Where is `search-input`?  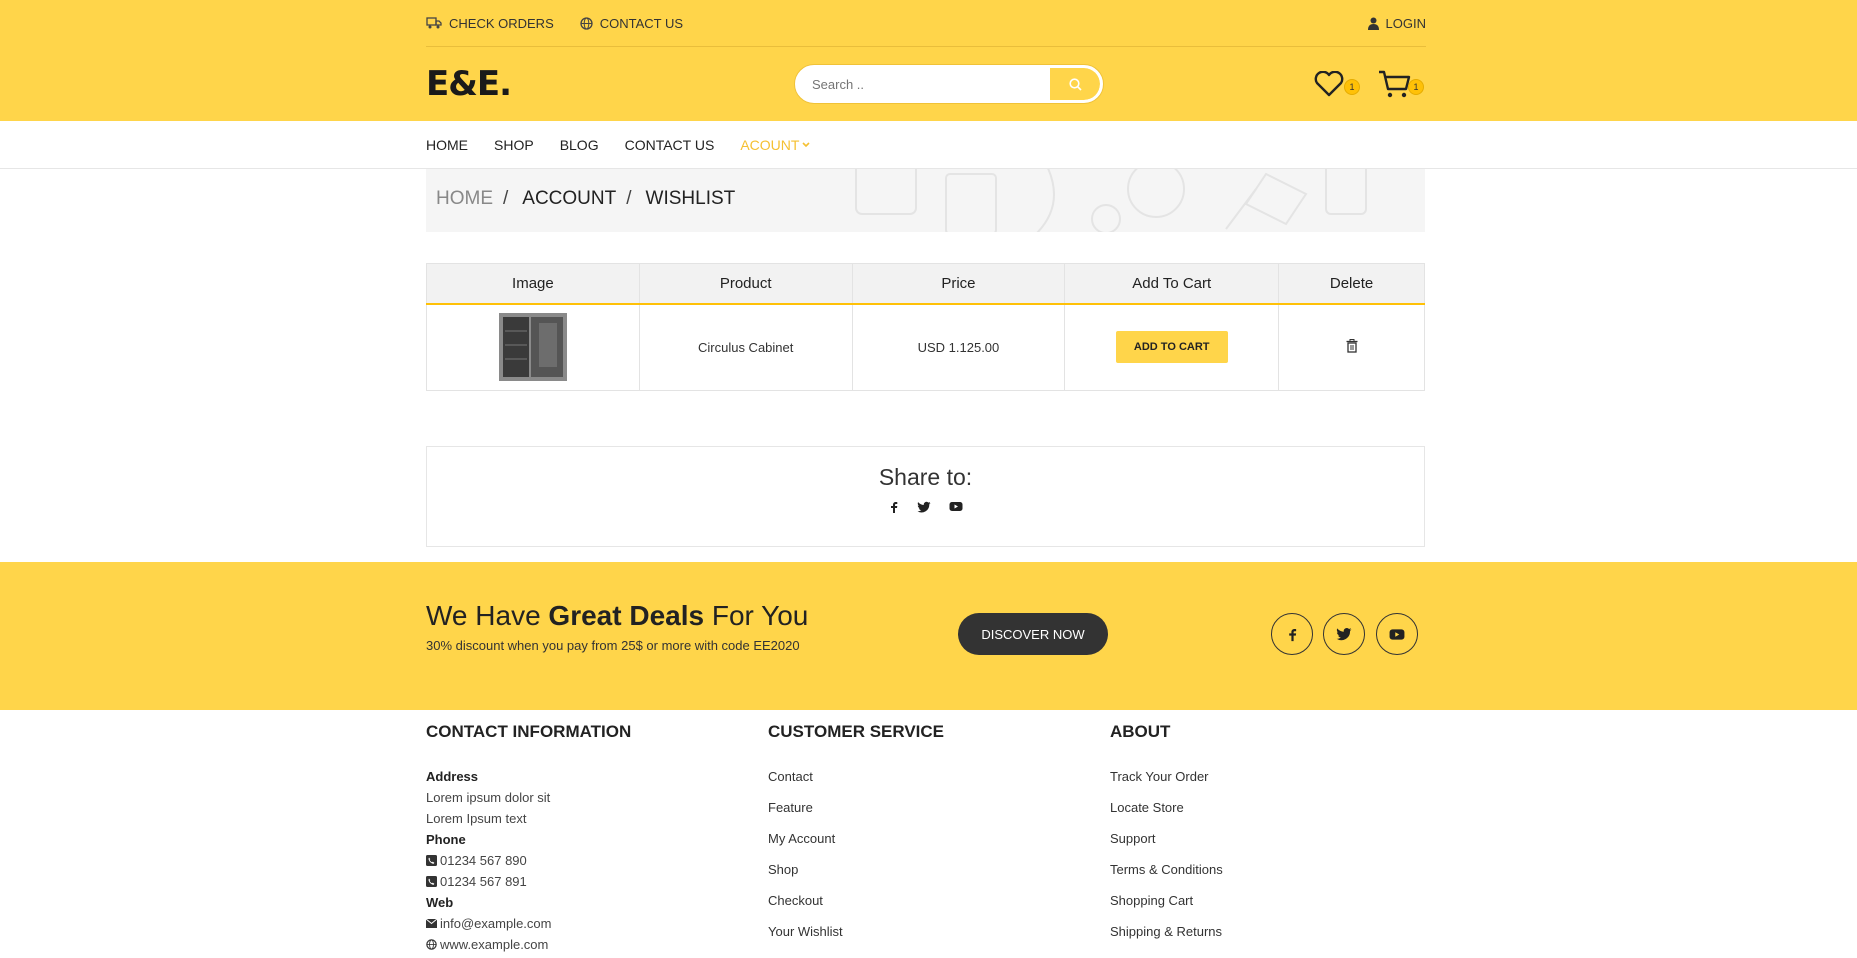
search-input is located at coordinates (924, 84).